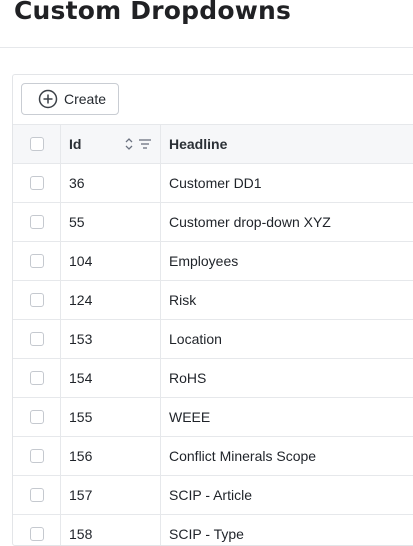 The image size is (413, 546). I want to click on select-all-checkbox, so click(36, 144).